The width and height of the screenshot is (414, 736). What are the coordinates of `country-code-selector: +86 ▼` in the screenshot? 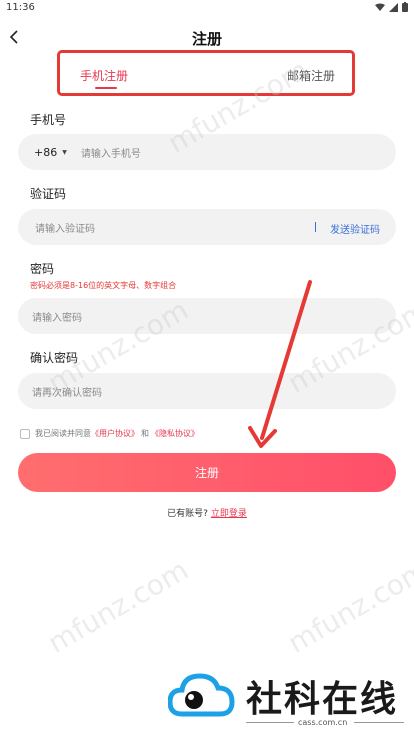 It's located at (50, 152).